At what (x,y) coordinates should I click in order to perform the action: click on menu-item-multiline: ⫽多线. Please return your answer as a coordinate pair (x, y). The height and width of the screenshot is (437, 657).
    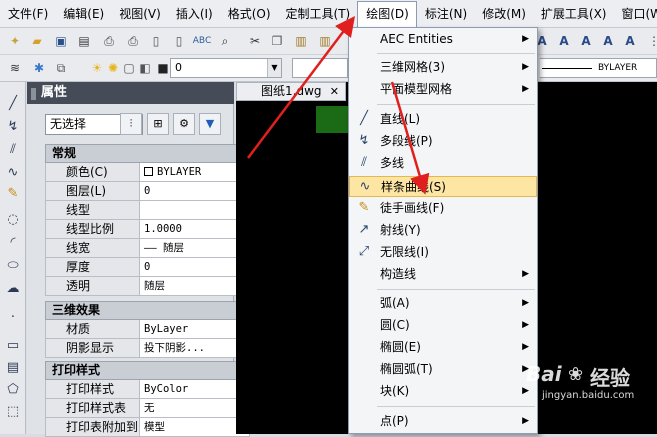
    Looking at the image, I should click on (443, 163).